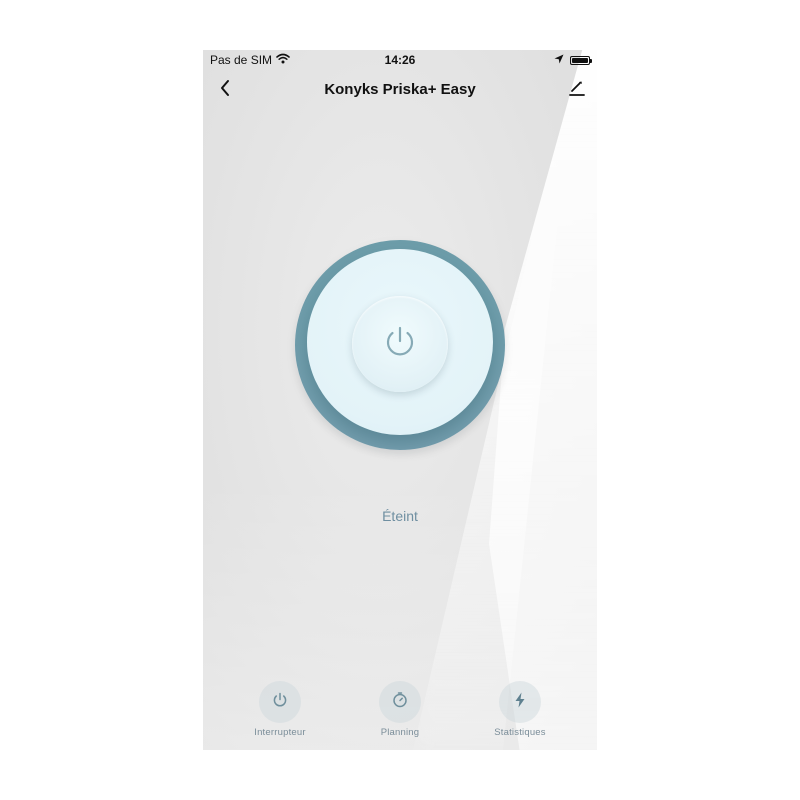 This screenshot has height=800, width=800. I want to click on nav-bar: Konyks Priska+ Easy, so click(400, 90).